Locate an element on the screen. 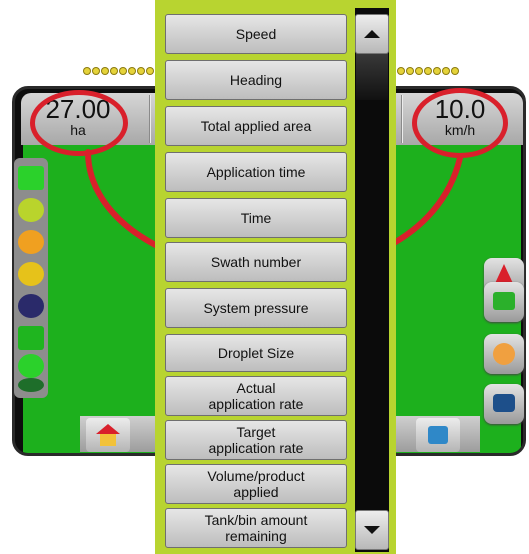 This screenshot has width=529, height=554. scroll-up-button is located at coordinates (372, 34).